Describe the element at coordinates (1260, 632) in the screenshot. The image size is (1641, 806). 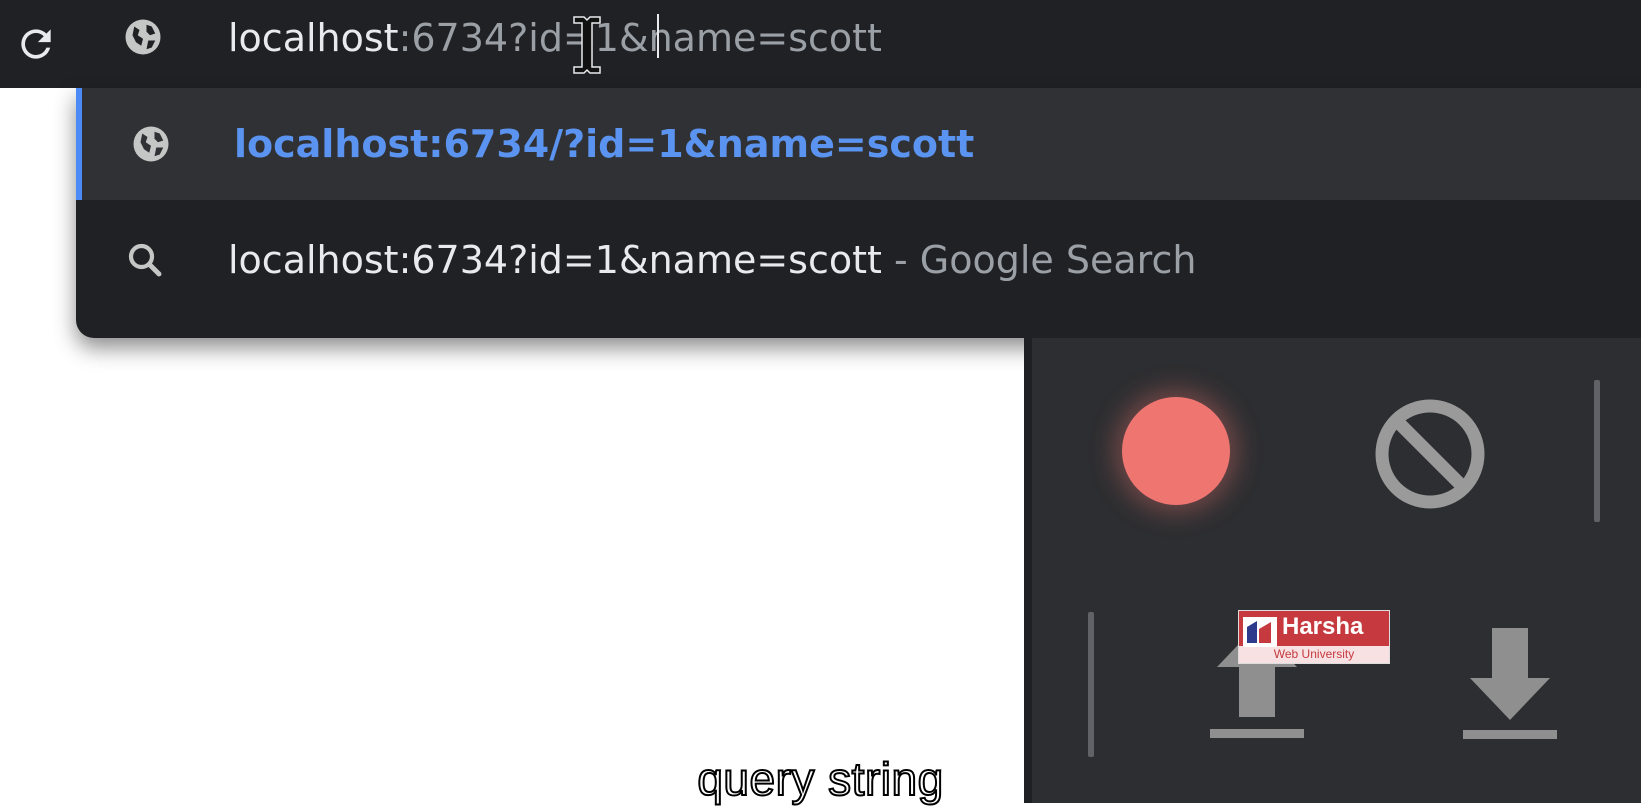
I see `logo-mark-icon` at that location.